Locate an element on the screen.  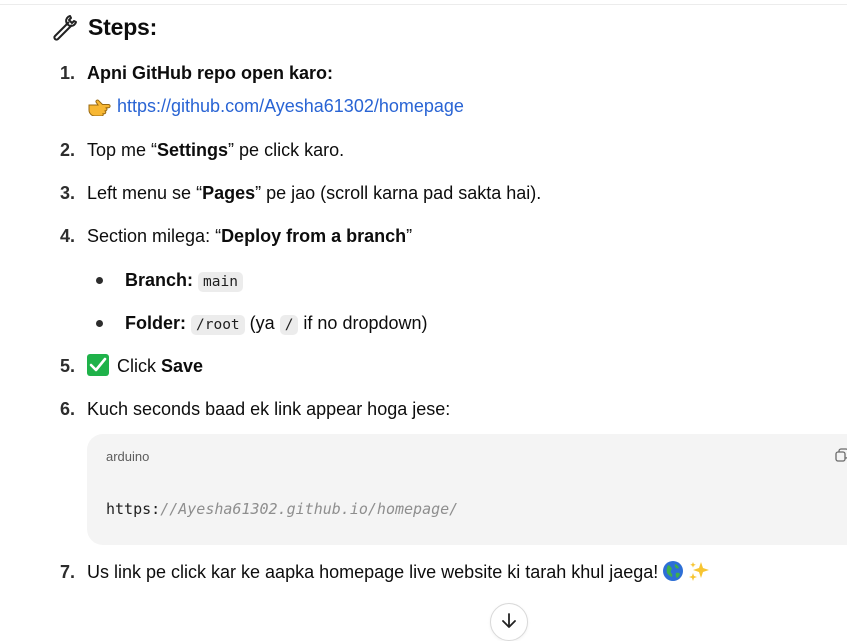
repo-link: https://github.com/Ayesha61302/homepage is located at coordinates (290, 106).